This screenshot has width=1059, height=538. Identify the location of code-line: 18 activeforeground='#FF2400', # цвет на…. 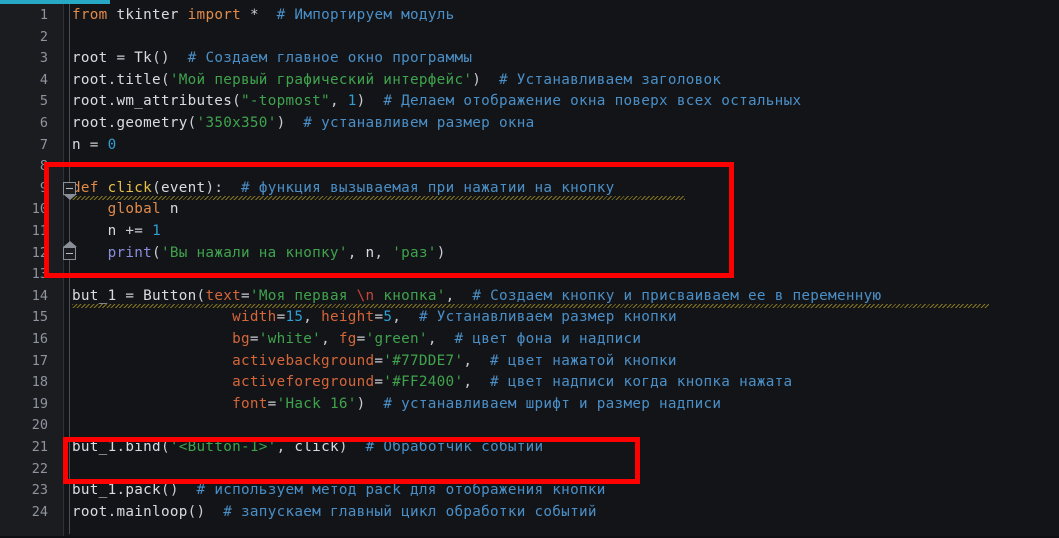
(529, 383).